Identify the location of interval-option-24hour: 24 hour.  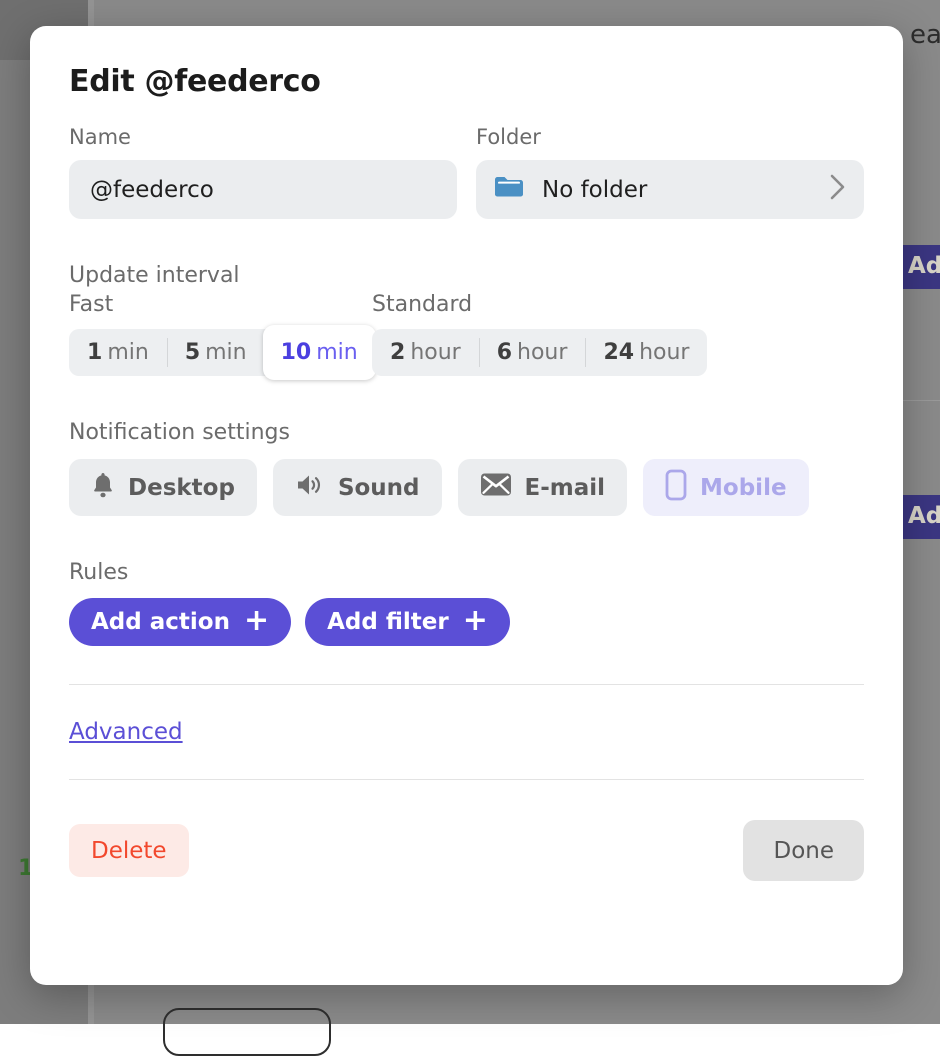
(646, 352).